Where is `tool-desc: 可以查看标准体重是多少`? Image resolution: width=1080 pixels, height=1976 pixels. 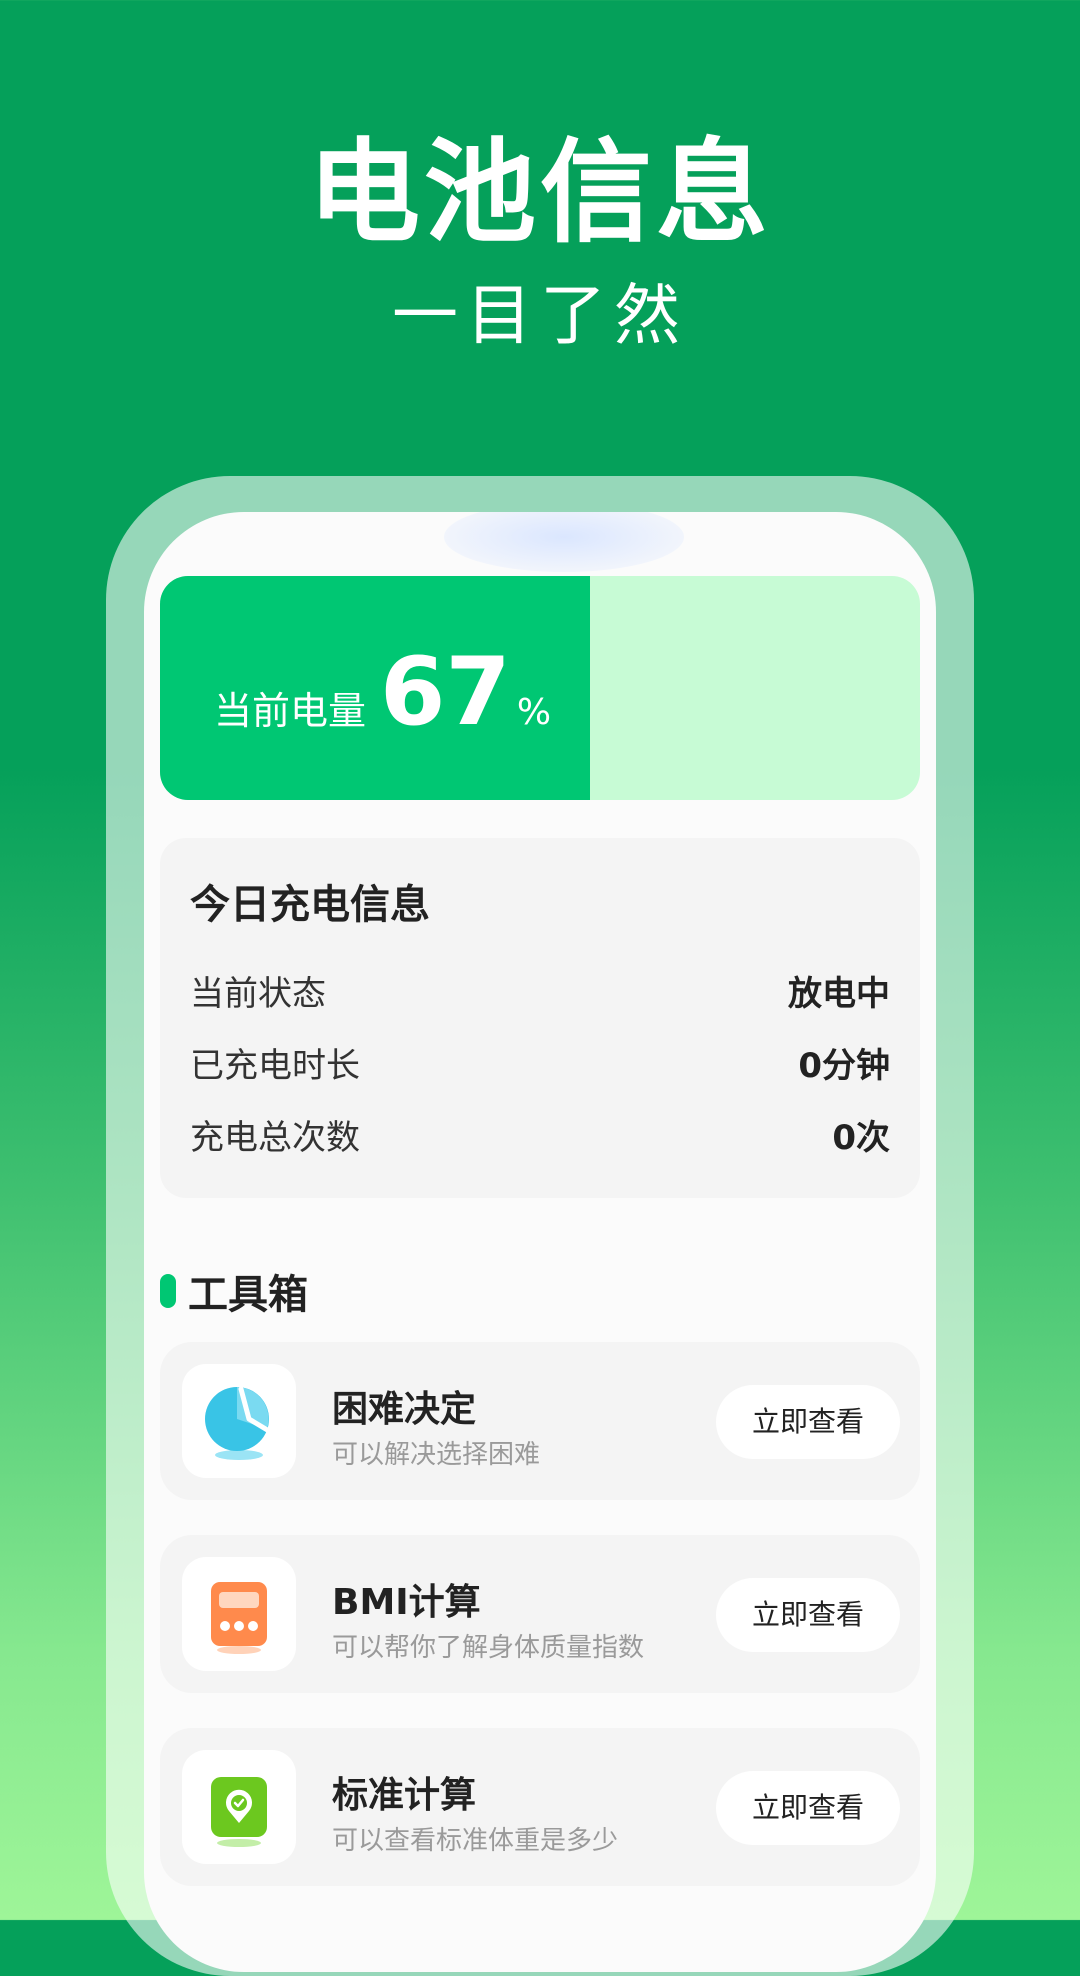 tool-desc: 可以查看标准体重是多少 is located at coordinates (475, 1841).